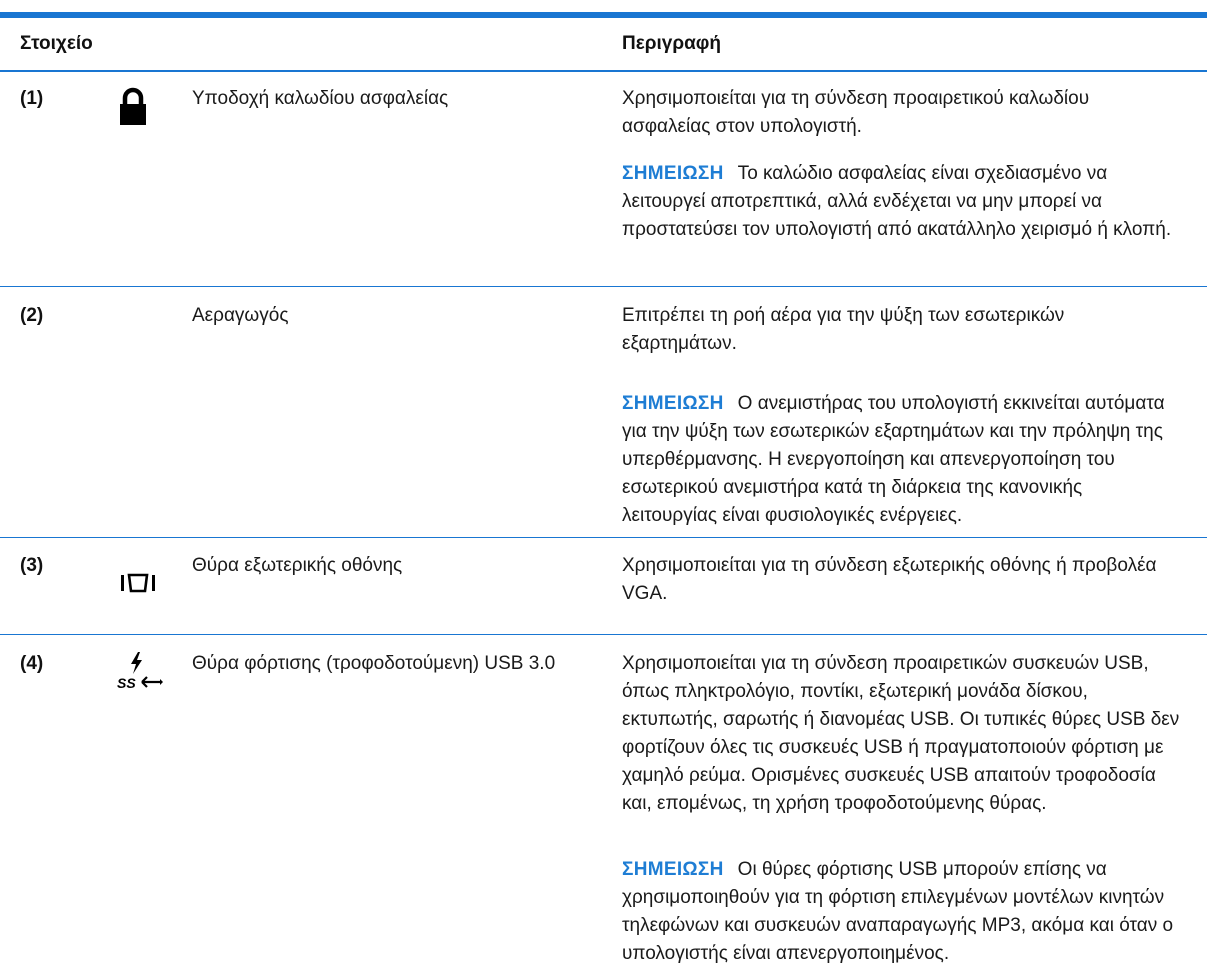 The height and width of the screenshot is (968, 1207). I want to click on usb-ss-label: SS, so click(126, 683).